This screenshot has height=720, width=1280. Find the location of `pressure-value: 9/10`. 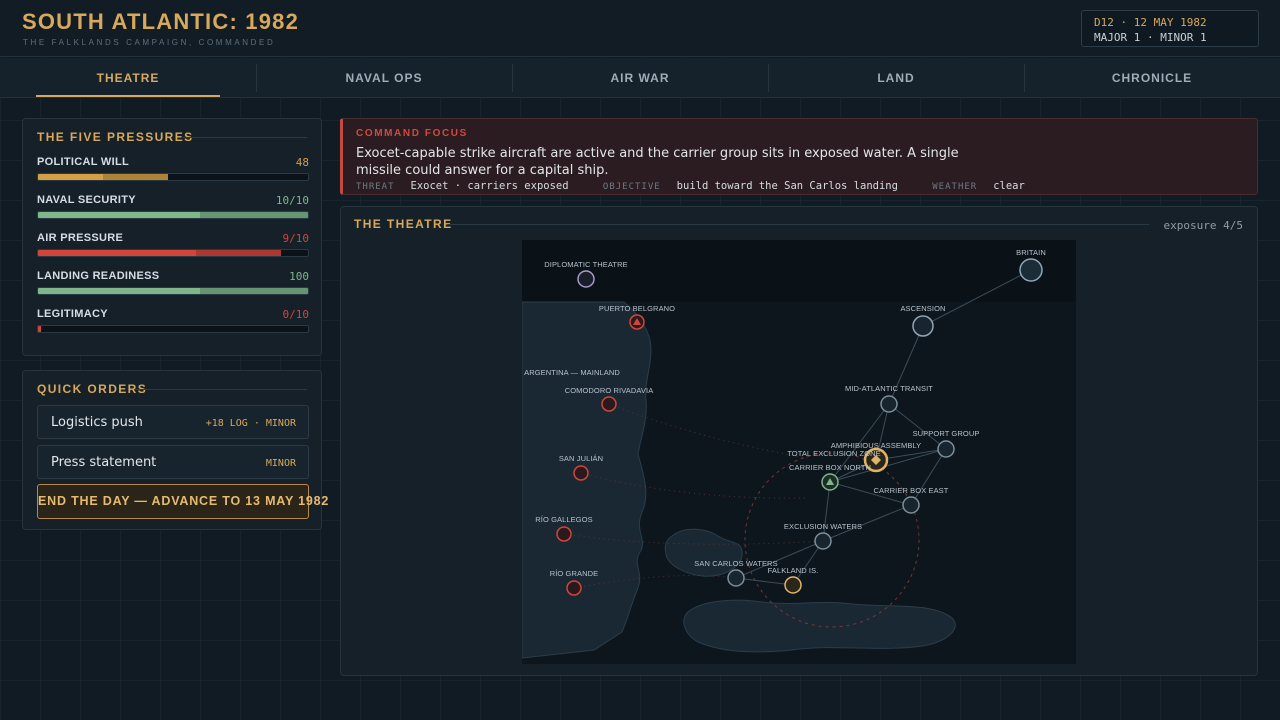

pressure-value: 9/10 is located at coordinates (296, 238).